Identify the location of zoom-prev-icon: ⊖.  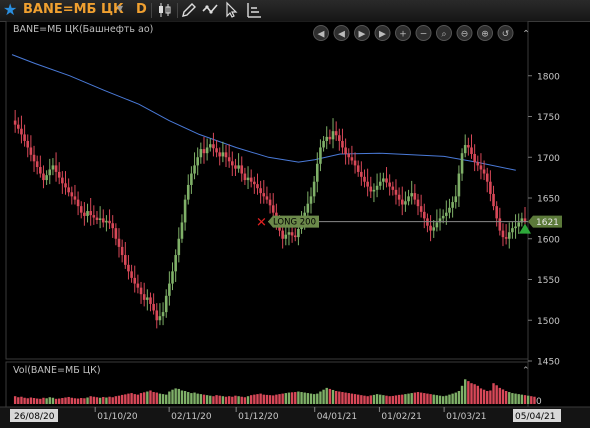
(464, 33).